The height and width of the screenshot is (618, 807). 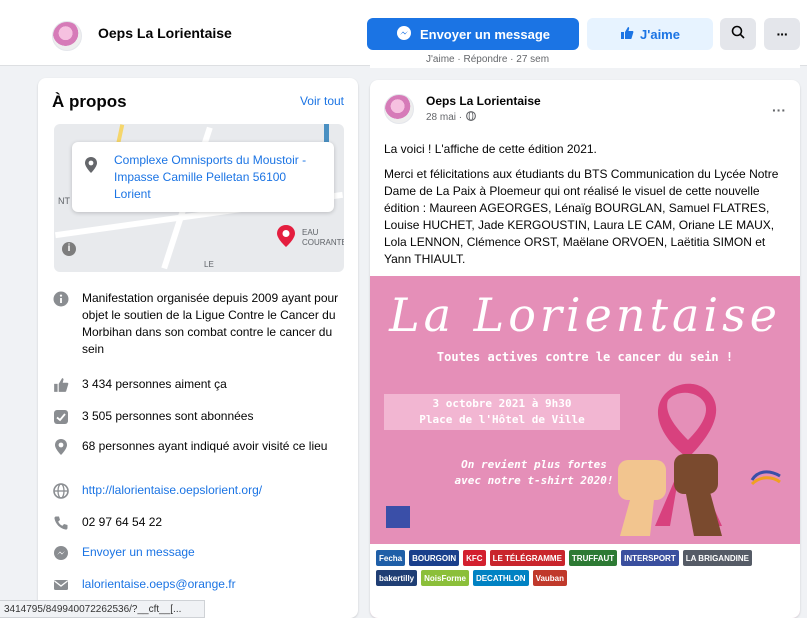 What do you see at coordinates (202, 553) in the screenshot?
I see `message-row: Envoyer un message` at bounding box center [202, 553].